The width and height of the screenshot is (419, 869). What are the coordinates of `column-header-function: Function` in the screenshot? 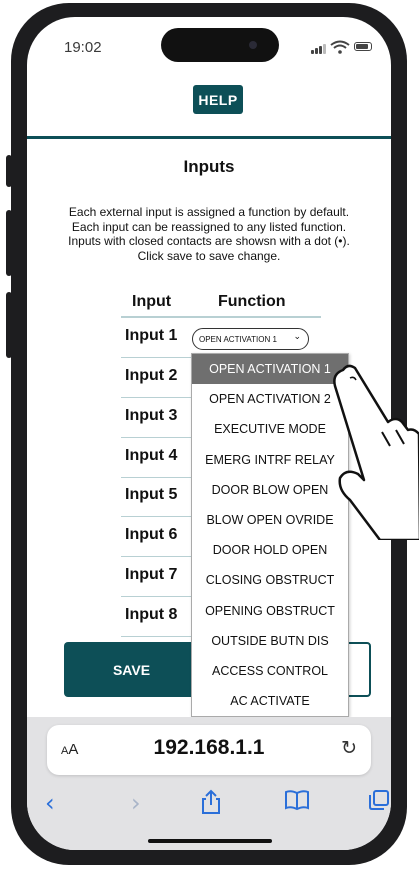 It's located at (252, 301).